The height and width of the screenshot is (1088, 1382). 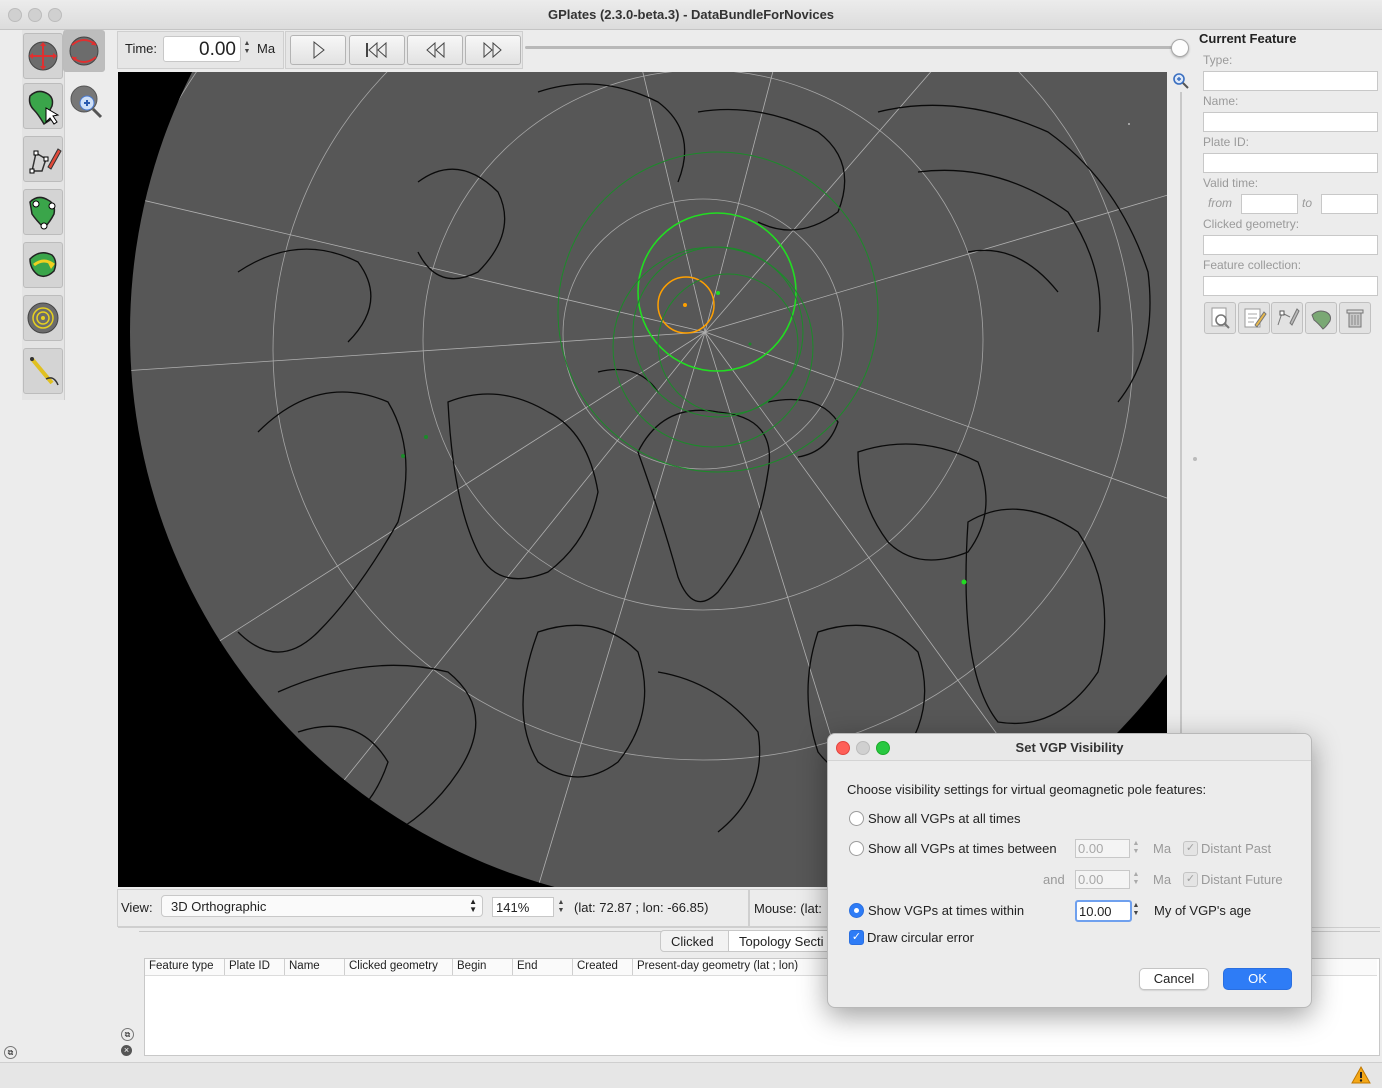 What do you see at coordinates (1190, 848) in the screenshot?
I see `distant-past-checkbox: ✓` at bounding box center [1190, 848].